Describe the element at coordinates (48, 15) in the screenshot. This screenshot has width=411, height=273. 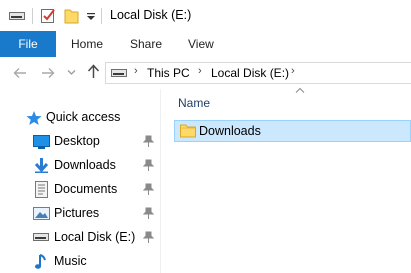
I see `properties-icon` at that location.